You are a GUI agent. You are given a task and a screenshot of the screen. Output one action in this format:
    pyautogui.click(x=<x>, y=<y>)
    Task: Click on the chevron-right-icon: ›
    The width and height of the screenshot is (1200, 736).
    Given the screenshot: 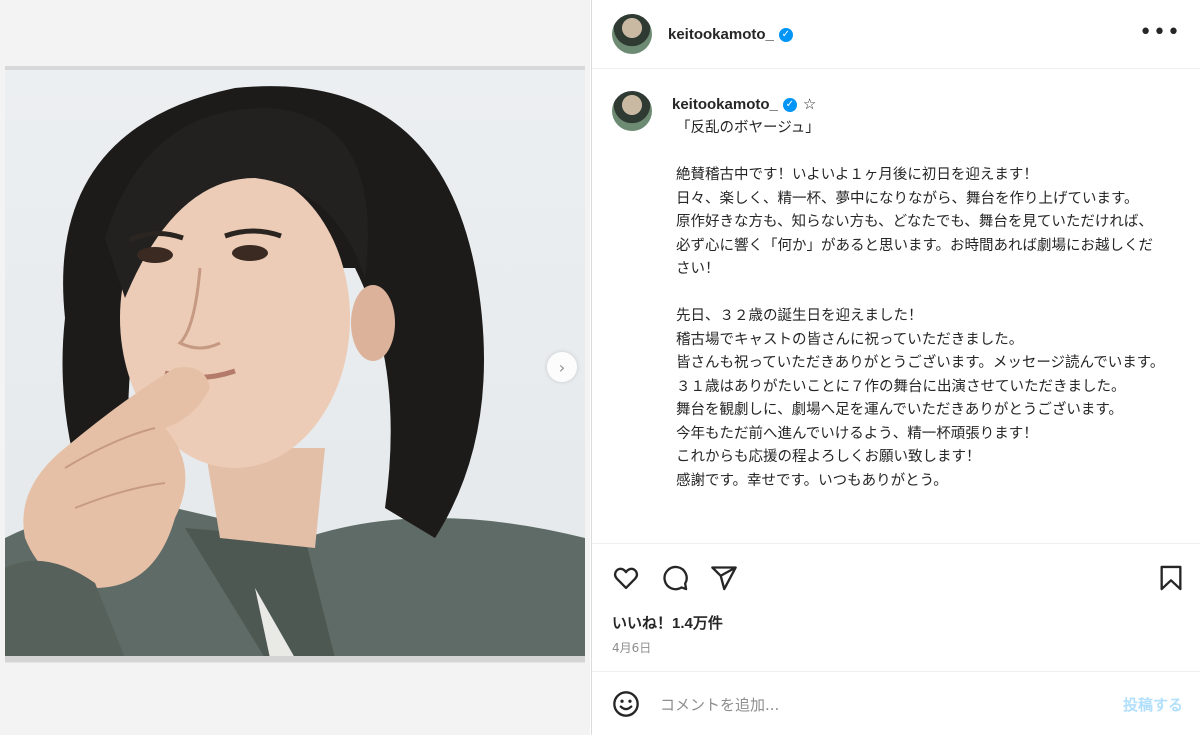 What is the action you would take?
    pyautogui.click(x=562, y=367)
    